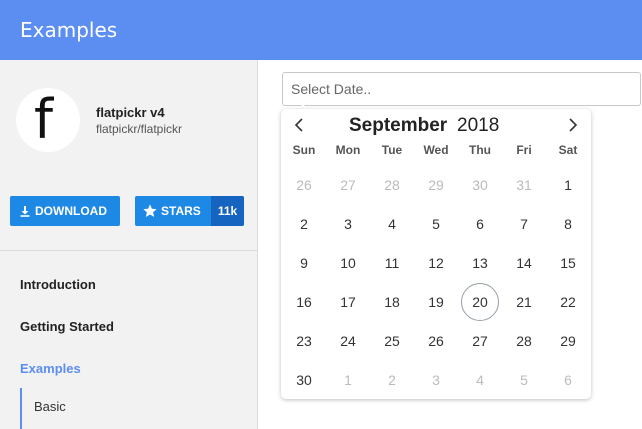 The height and width of the screenshot is (429, 642). I want to click on day-cell: 27, so click(480, 340).